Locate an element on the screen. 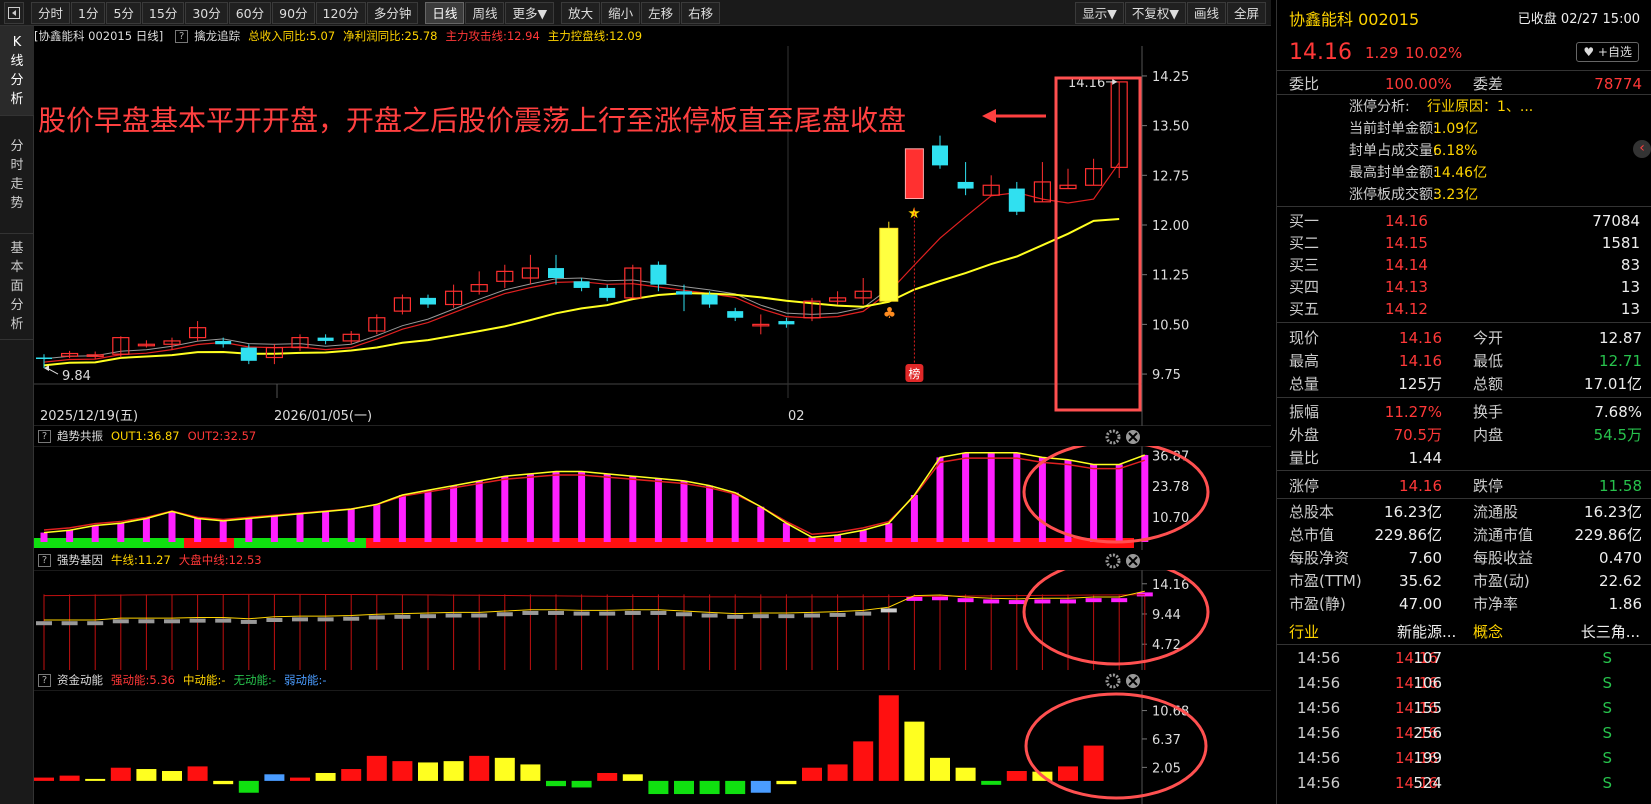 This screenshot has height=804, width=1651. add-watchlist-button: ♥ +自选 is located at coordinates (1607, 52).